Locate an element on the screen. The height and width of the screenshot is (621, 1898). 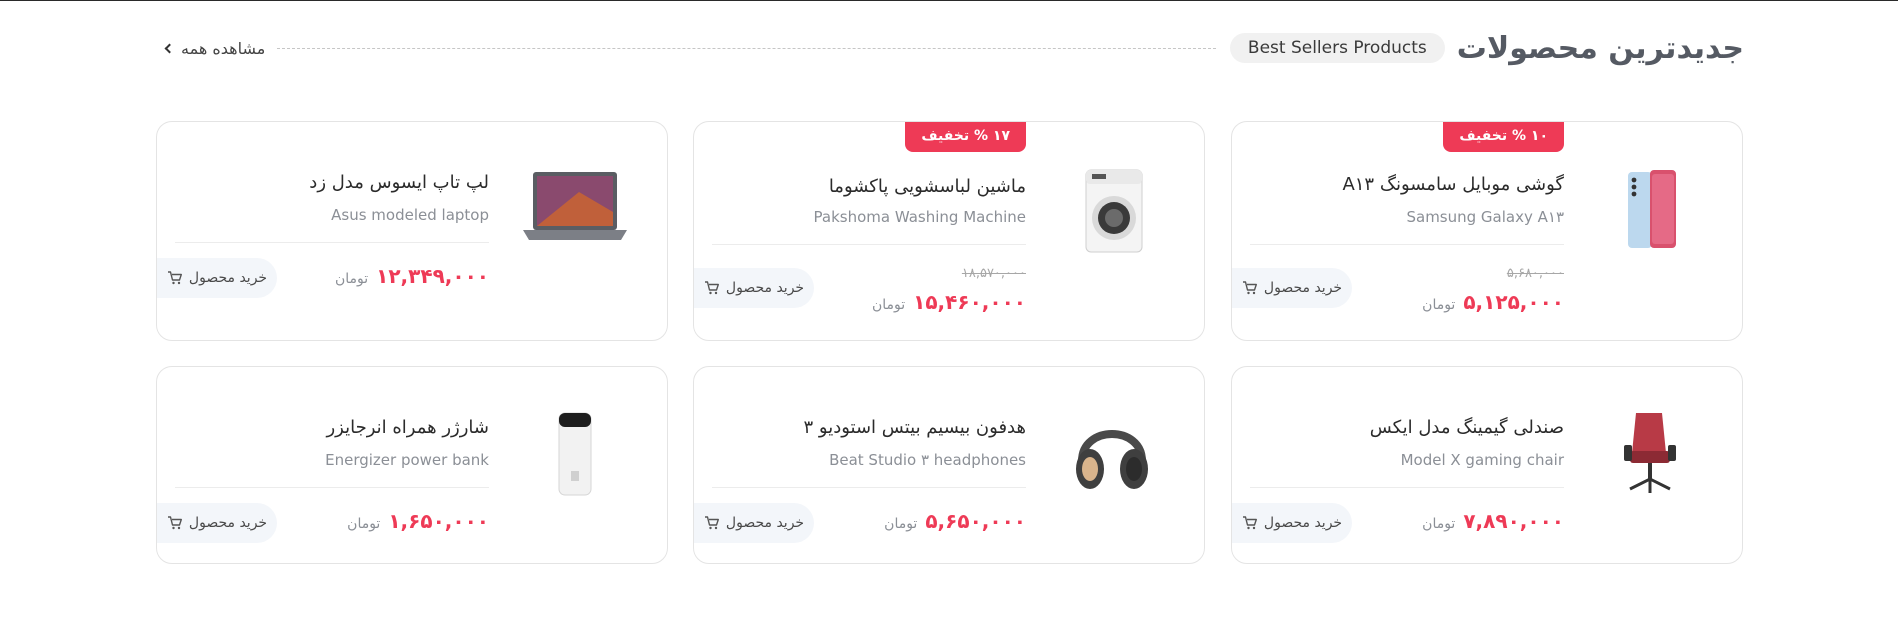
price: ۷,۸۹۰,۰۰۰ تومان is located at coordinates (1493, 521).